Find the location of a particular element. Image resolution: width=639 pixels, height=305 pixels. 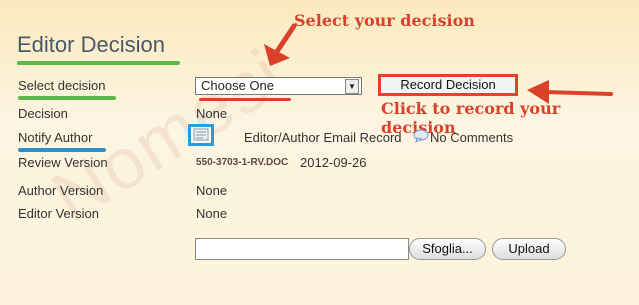

comment-bubble-icon is located at coordinates (421, 136).